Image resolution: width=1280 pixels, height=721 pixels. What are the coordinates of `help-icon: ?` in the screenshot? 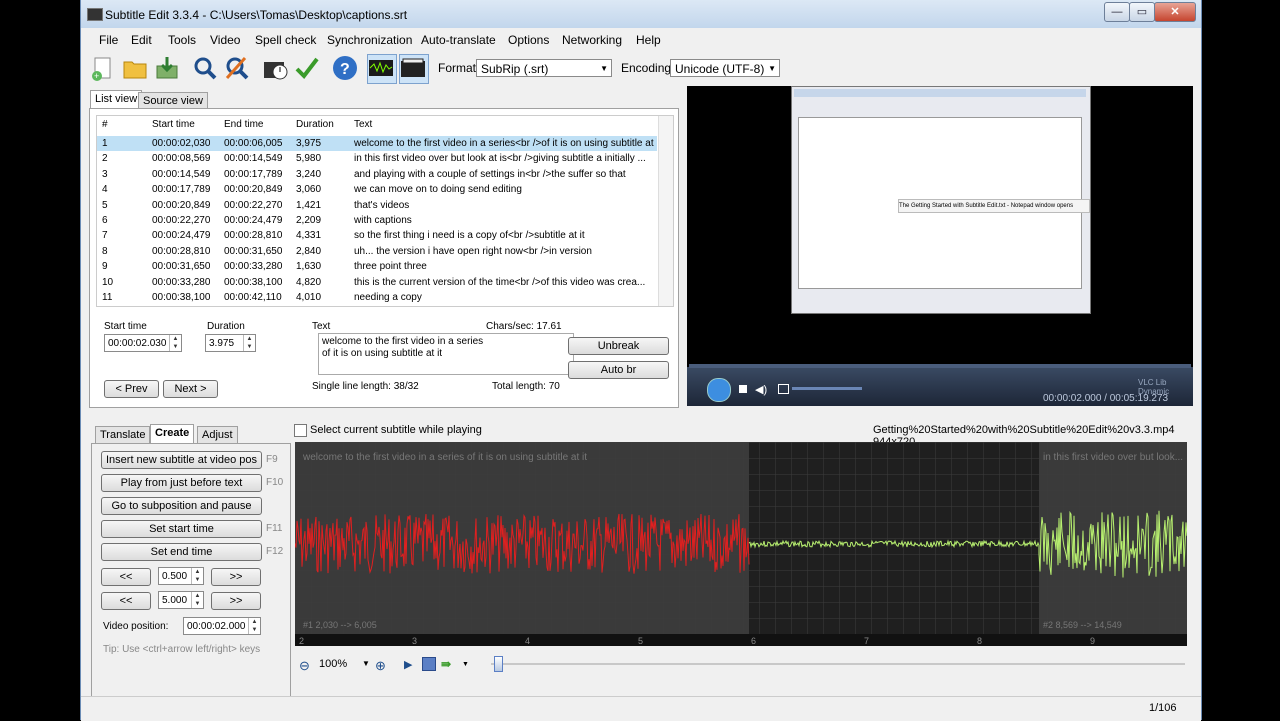 It's located at (345, 68).